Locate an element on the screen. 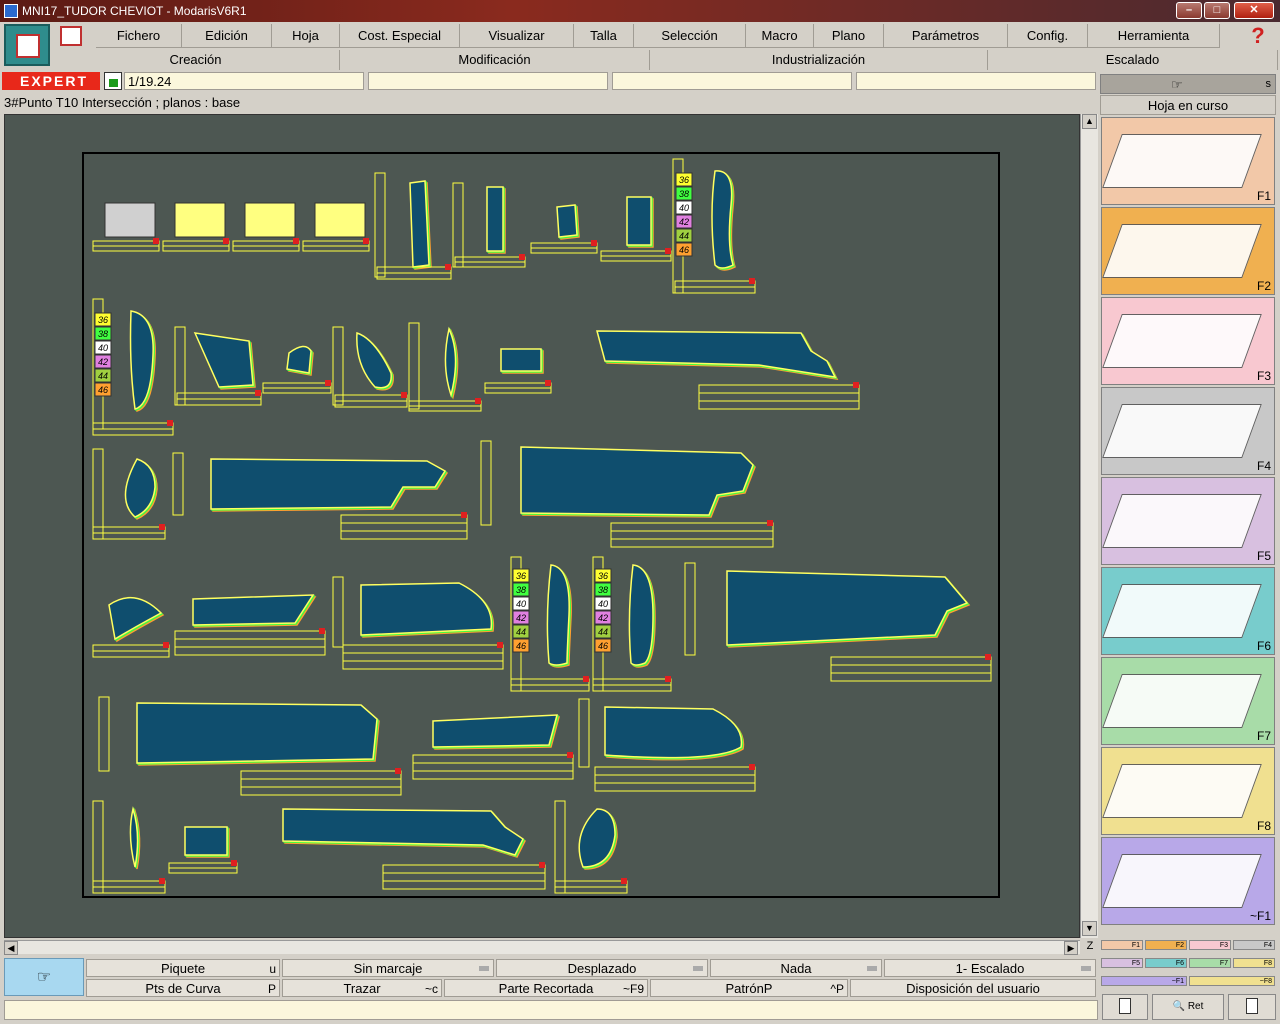 The width and height of the screenshot is (1280, 1024). lock-icon is located at coordinates (113, 81).